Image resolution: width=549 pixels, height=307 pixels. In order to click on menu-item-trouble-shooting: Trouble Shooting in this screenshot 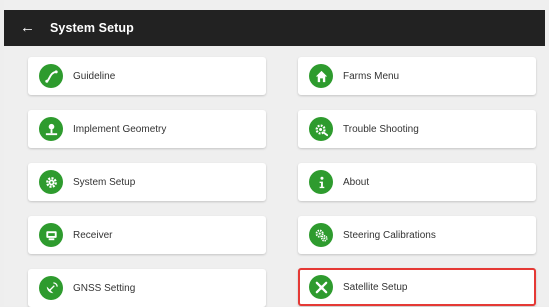, I will do `click(417, 129)`.